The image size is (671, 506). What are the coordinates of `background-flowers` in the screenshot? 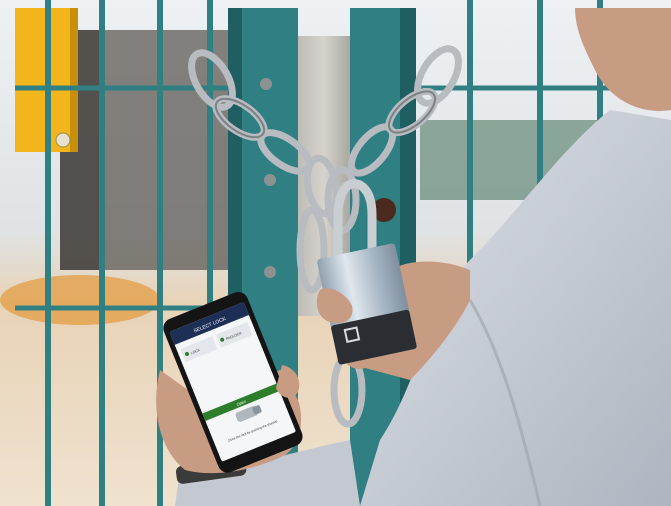 It's located at (80, 300).